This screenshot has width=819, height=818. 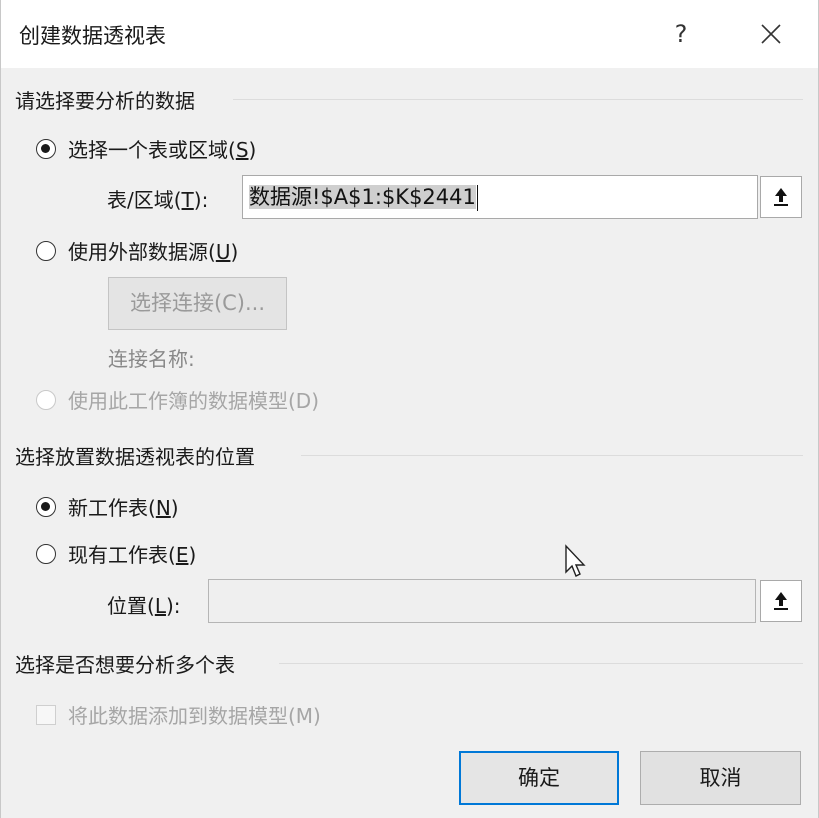 I want to click on source-section-title: 请选择要分析的数据, so click(x=105, y=101).